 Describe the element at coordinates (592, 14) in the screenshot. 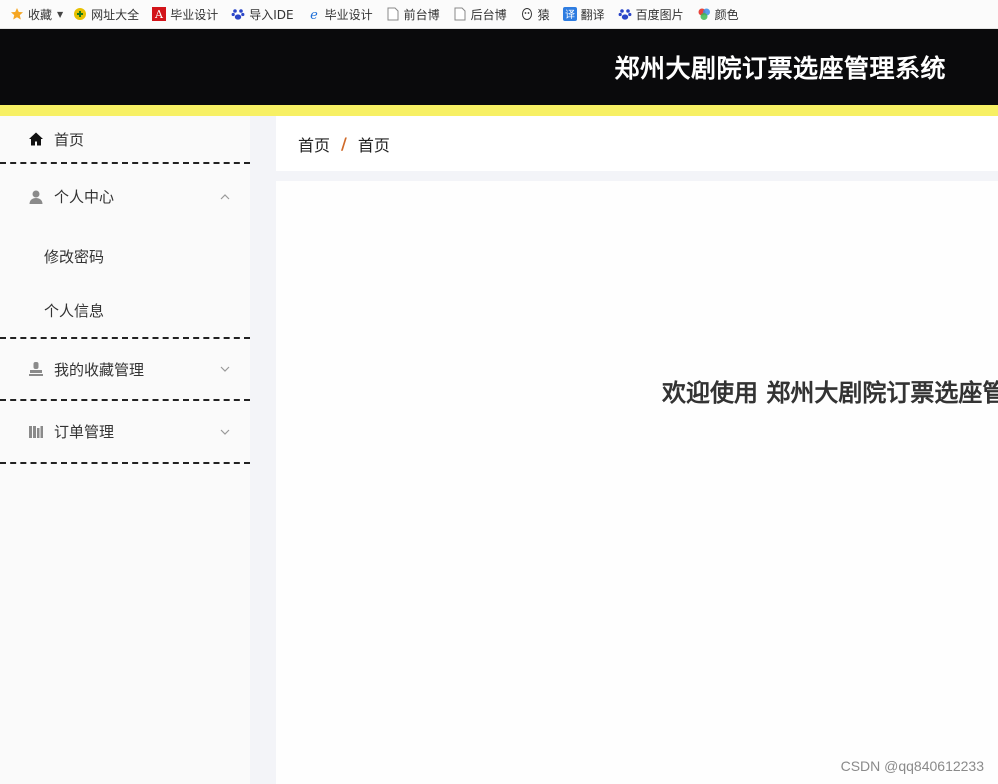

I see `bookmark-label: 翻译` at that location.